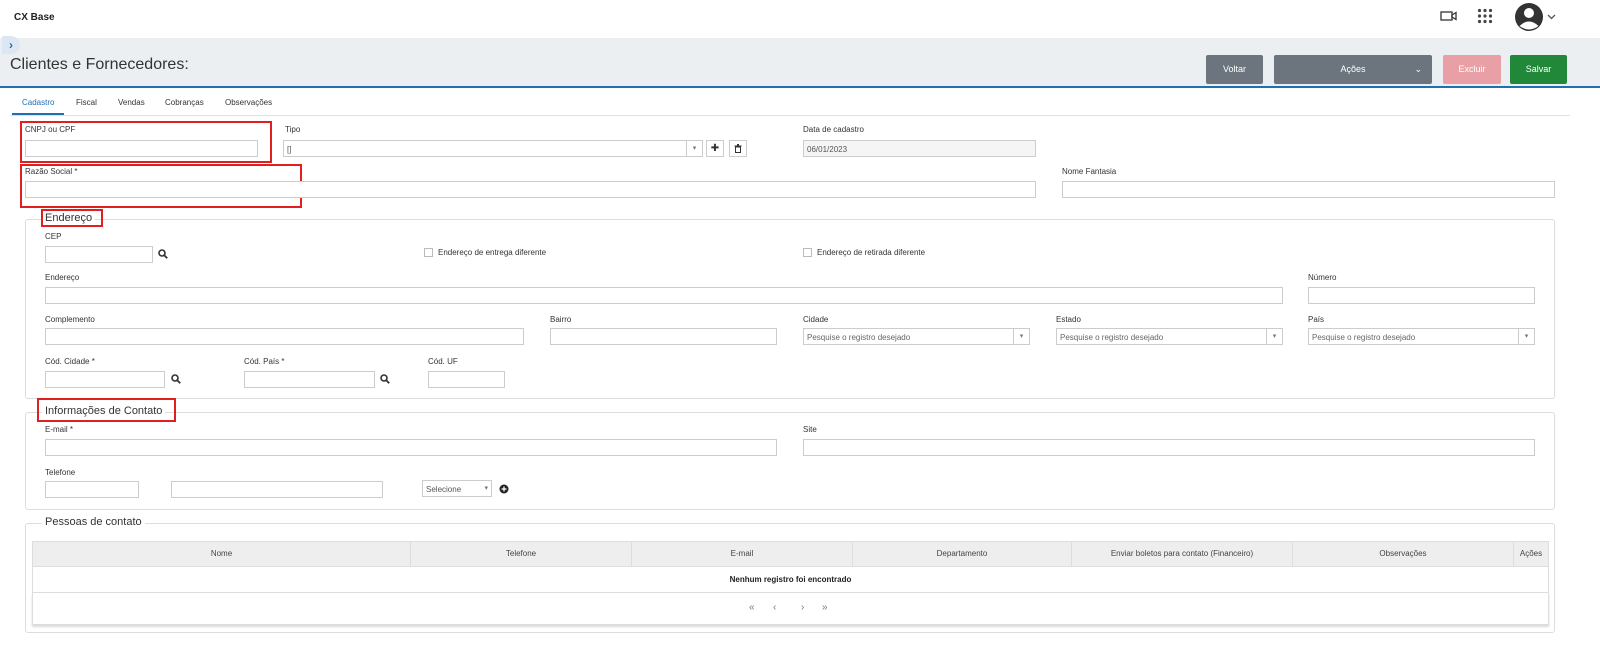 The width and height of the screenshot is (1600, 648). What do you see at coordinates (833, 129) in the screenshot?
I see `data-cadastro-label: Data de cadastro` at bounding box center [833, 129].